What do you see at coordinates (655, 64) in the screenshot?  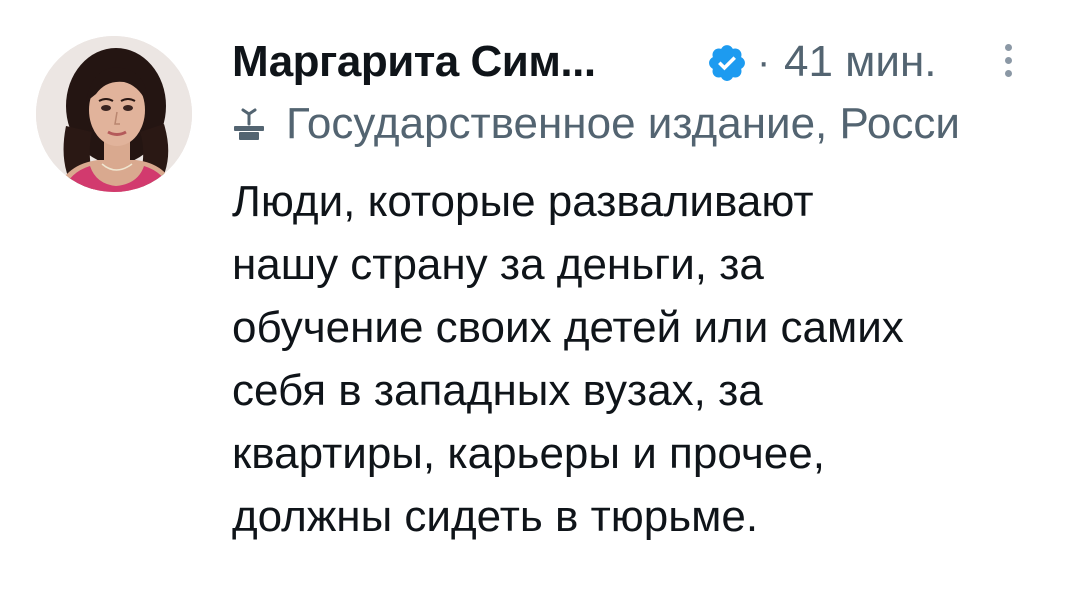 I see `tweet-header: Маргарита Сим... · 41 мин.` at bounding box center [655, 64].